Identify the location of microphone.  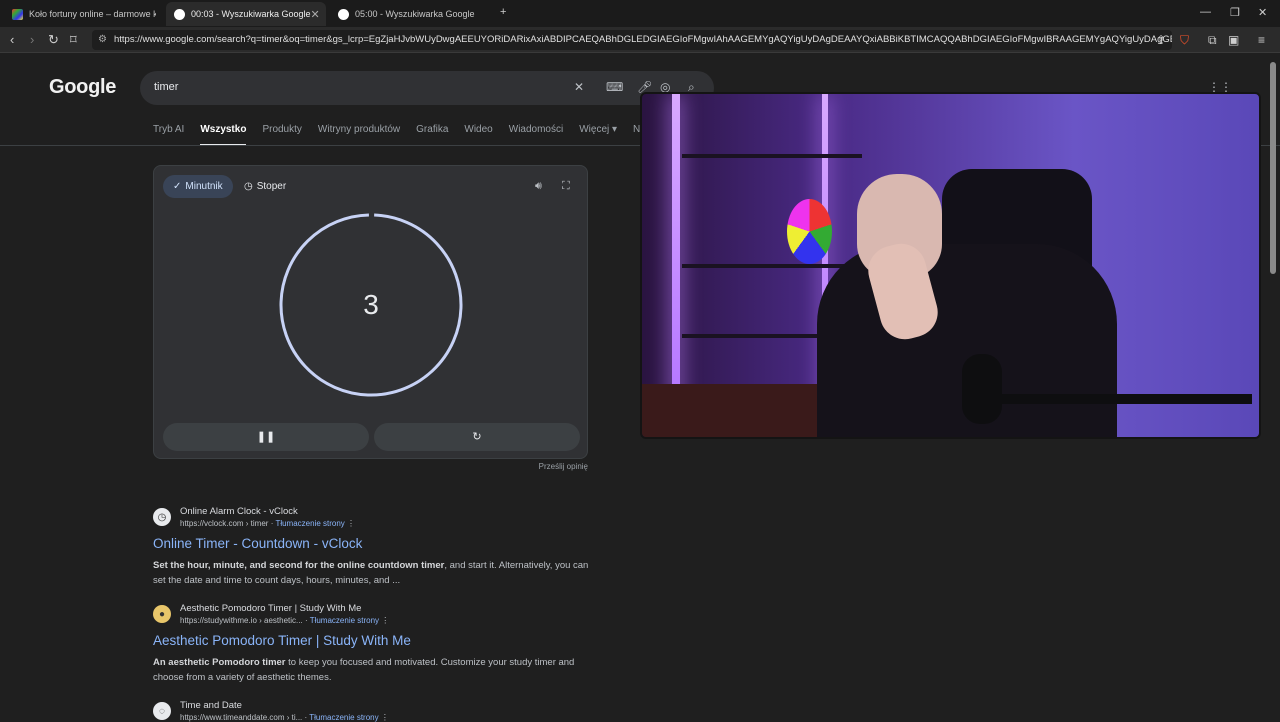
(982, 389).